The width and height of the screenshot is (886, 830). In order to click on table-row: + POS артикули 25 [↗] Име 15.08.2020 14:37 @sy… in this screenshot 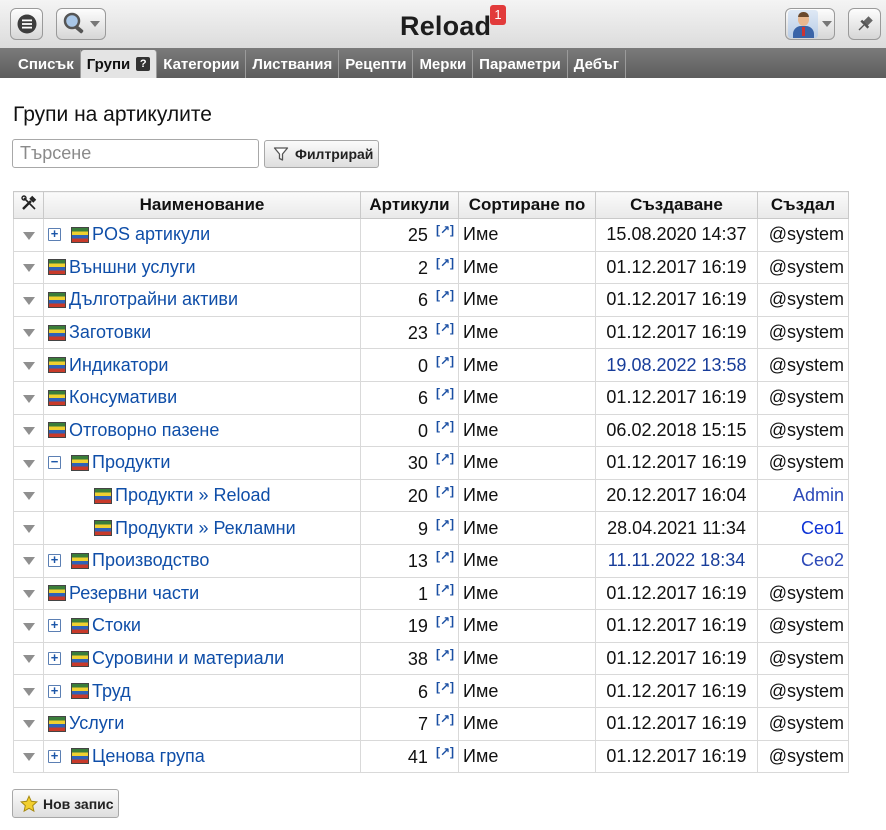, I will do `click(431, 235)`.